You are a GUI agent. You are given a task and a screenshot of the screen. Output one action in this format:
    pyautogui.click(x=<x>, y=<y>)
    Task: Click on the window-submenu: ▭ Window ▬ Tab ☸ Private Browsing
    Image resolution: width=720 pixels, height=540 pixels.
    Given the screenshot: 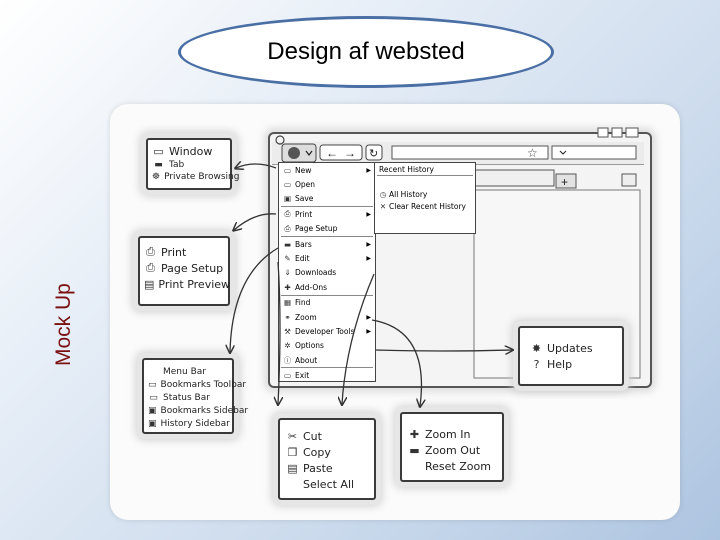 What is the action you would take?
    pyautogui.click(x=192, y=164)
    